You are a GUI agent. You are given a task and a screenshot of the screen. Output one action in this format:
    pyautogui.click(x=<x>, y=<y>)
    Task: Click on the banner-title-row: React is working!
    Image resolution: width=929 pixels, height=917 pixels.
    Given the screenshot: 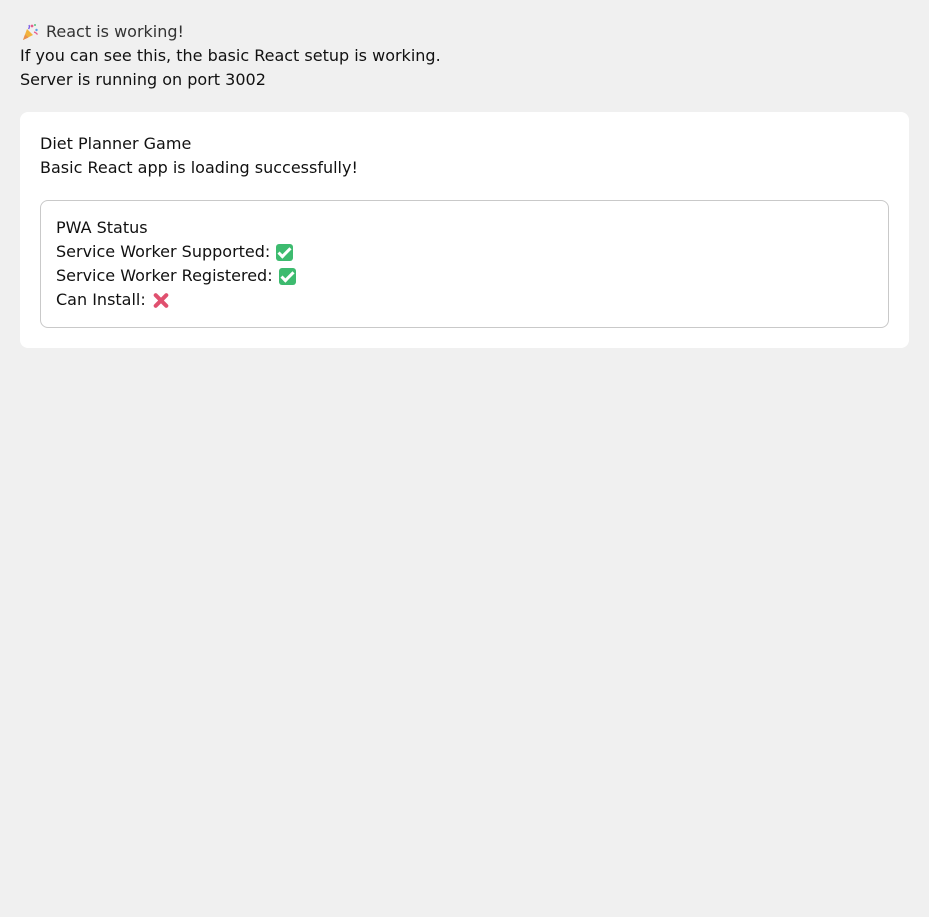 What is the action you would take?
    pyautogui.click(x=464, y=32)
    